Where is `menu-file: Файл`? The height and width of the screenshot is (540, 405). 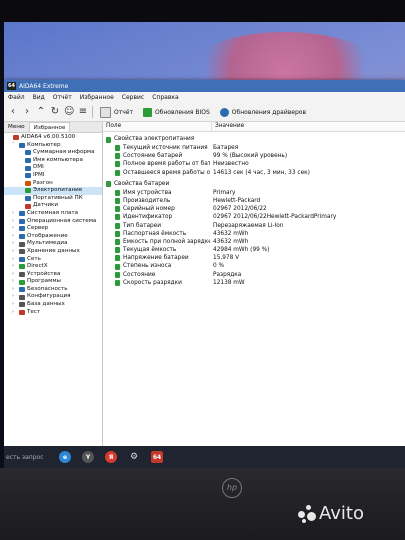 menu-file: Файл is located at coordinates (16, 97).